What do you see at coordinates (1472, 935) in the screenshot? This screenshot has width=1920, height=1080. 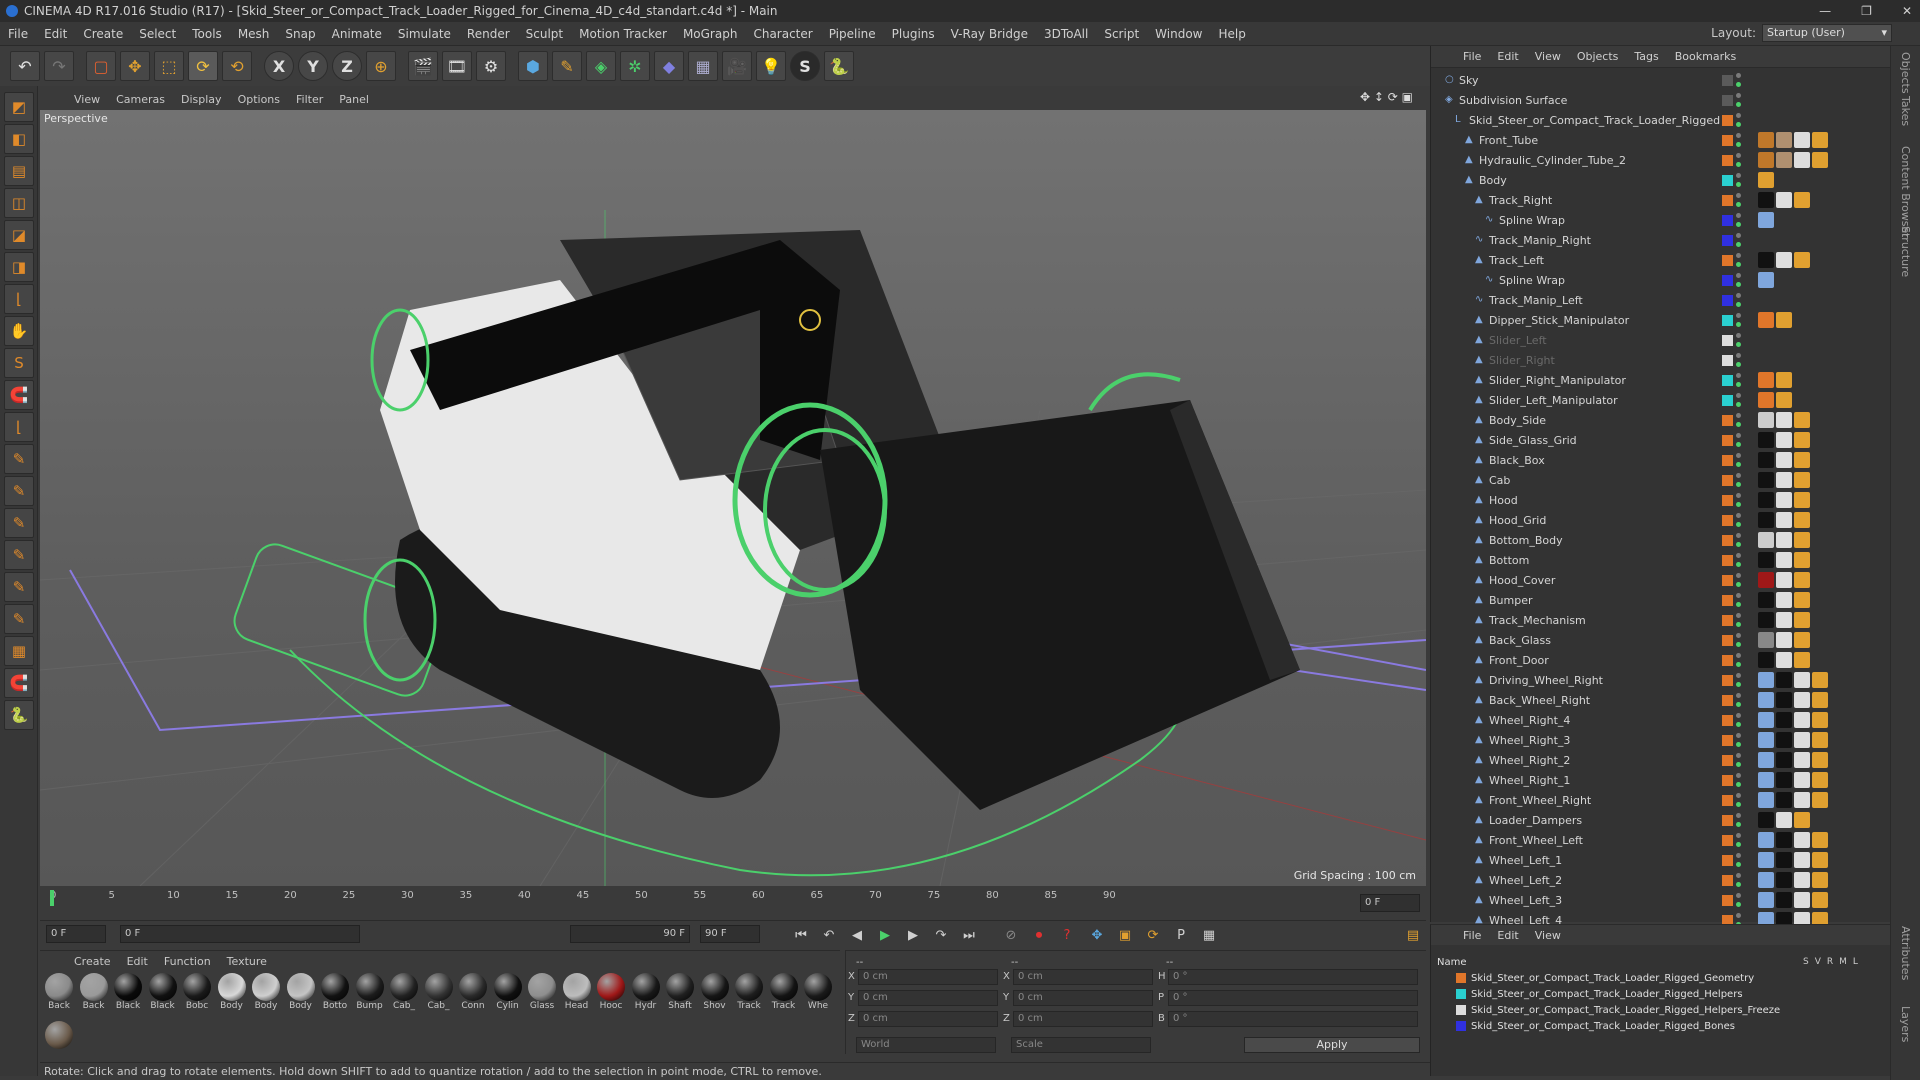 I see `layer-menu-file: File` at bounding box center [1472, 935].